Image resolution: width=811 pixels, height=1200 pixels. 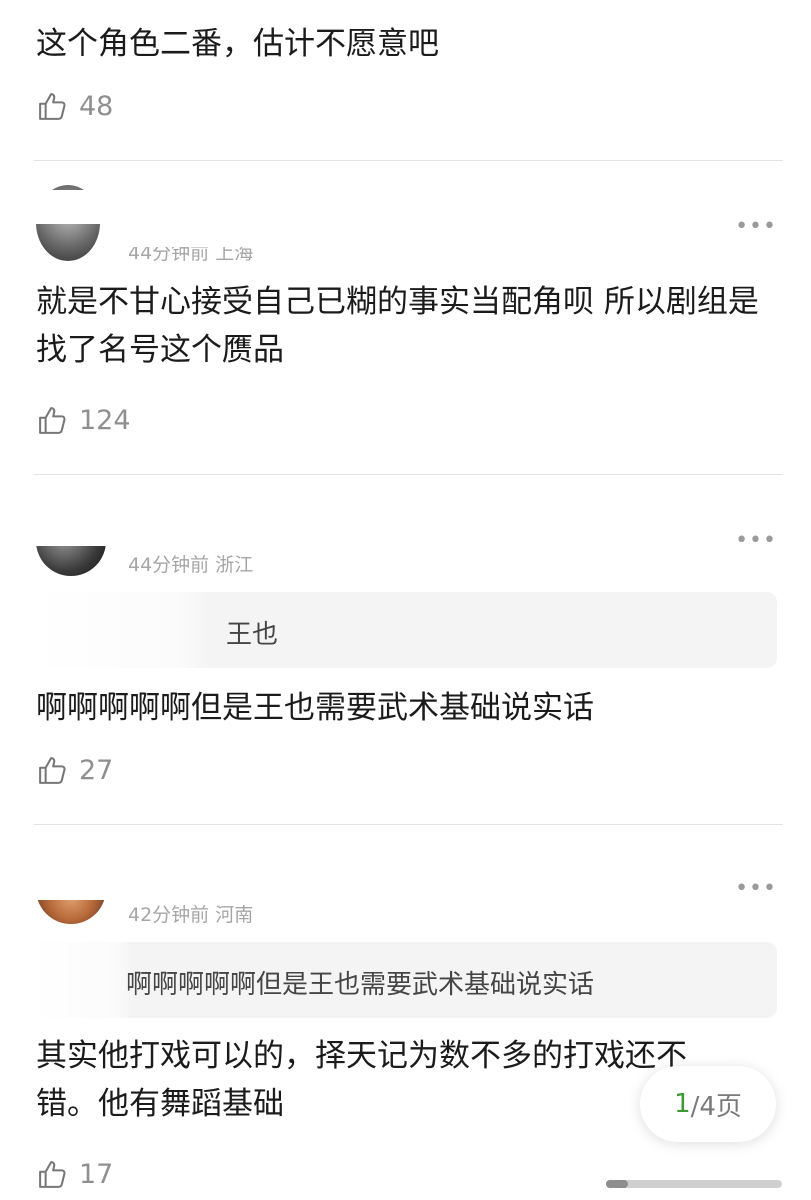 What do you see at coordinates (74, 1174) in the screenshot?
I see `like-button: 17` at bounding box center [74, 1174].